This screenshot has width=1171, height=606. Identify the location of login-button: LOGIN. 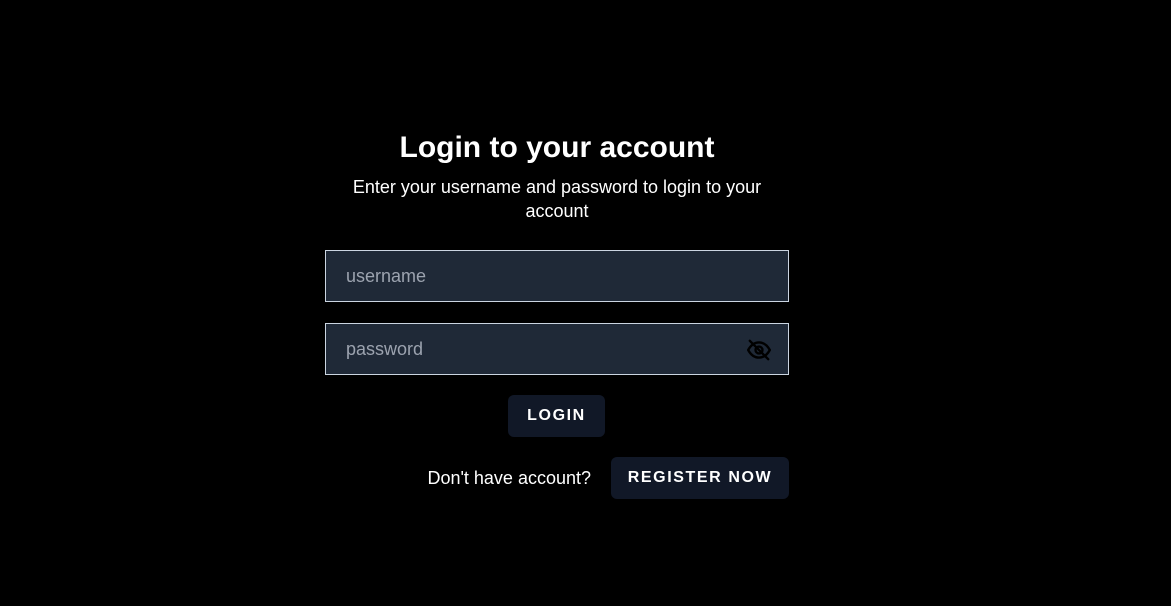
(556, 416).